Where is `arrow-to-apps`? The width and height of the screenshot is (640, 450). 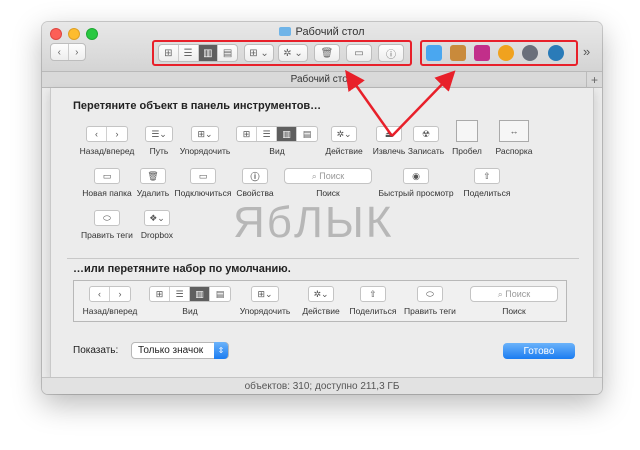
arrow-to-apps is located at coordinates (423, 103).